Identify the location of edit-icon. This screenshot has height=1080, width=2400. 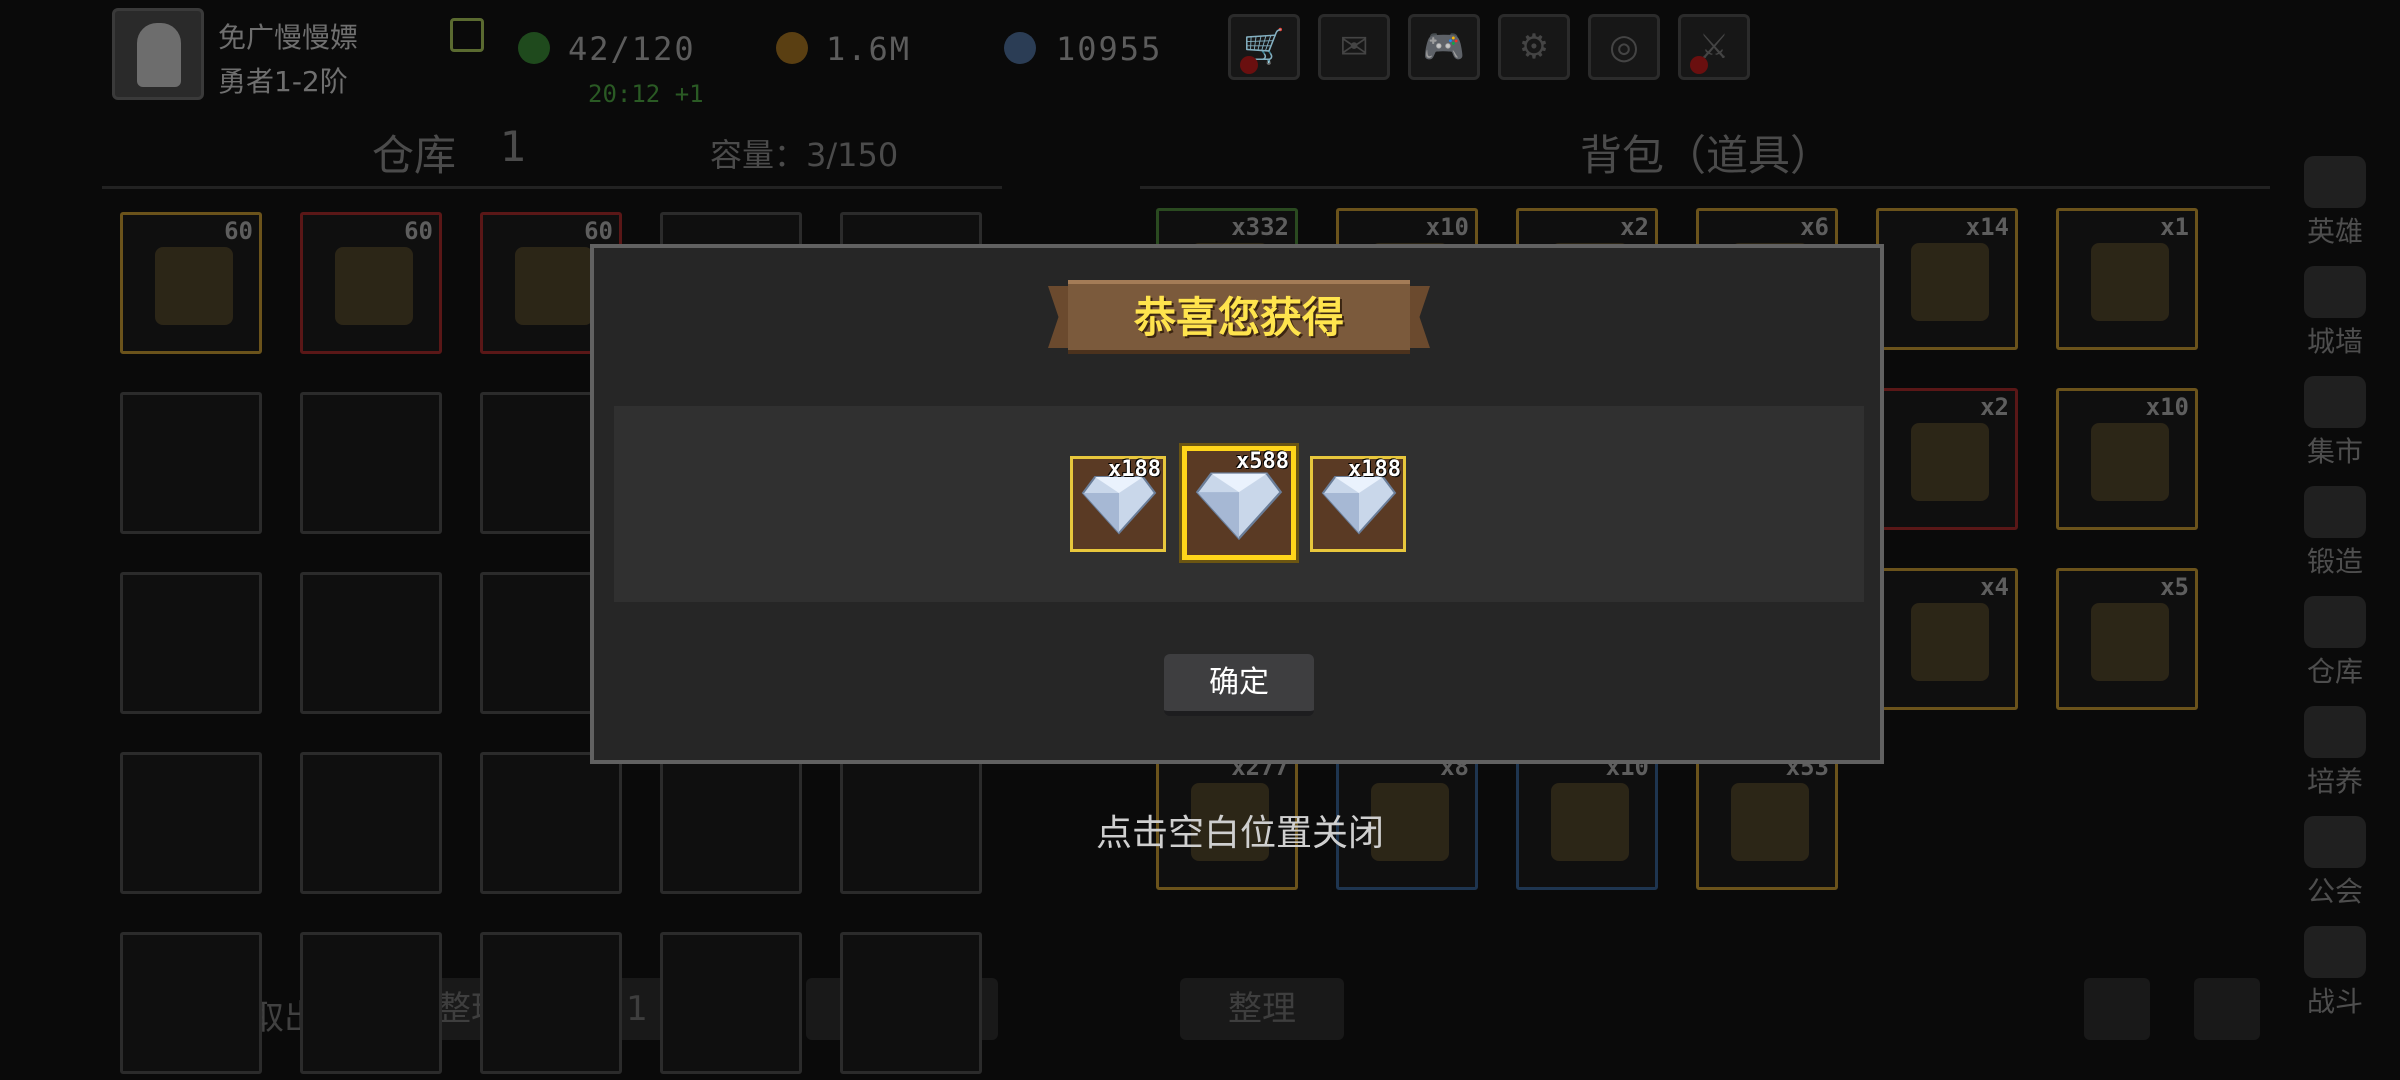
(467, 35).